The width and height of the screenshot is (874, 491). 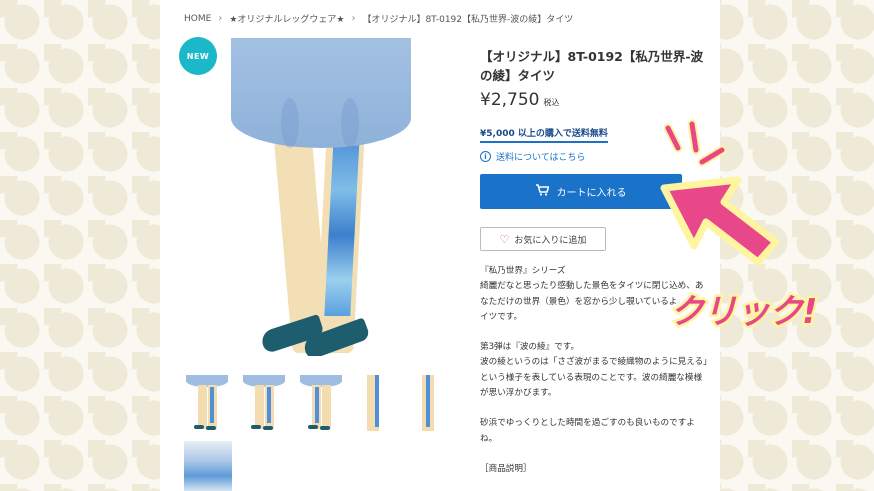 I want to click on breadcrumb-home: HOME, so click(x=197, y=19).